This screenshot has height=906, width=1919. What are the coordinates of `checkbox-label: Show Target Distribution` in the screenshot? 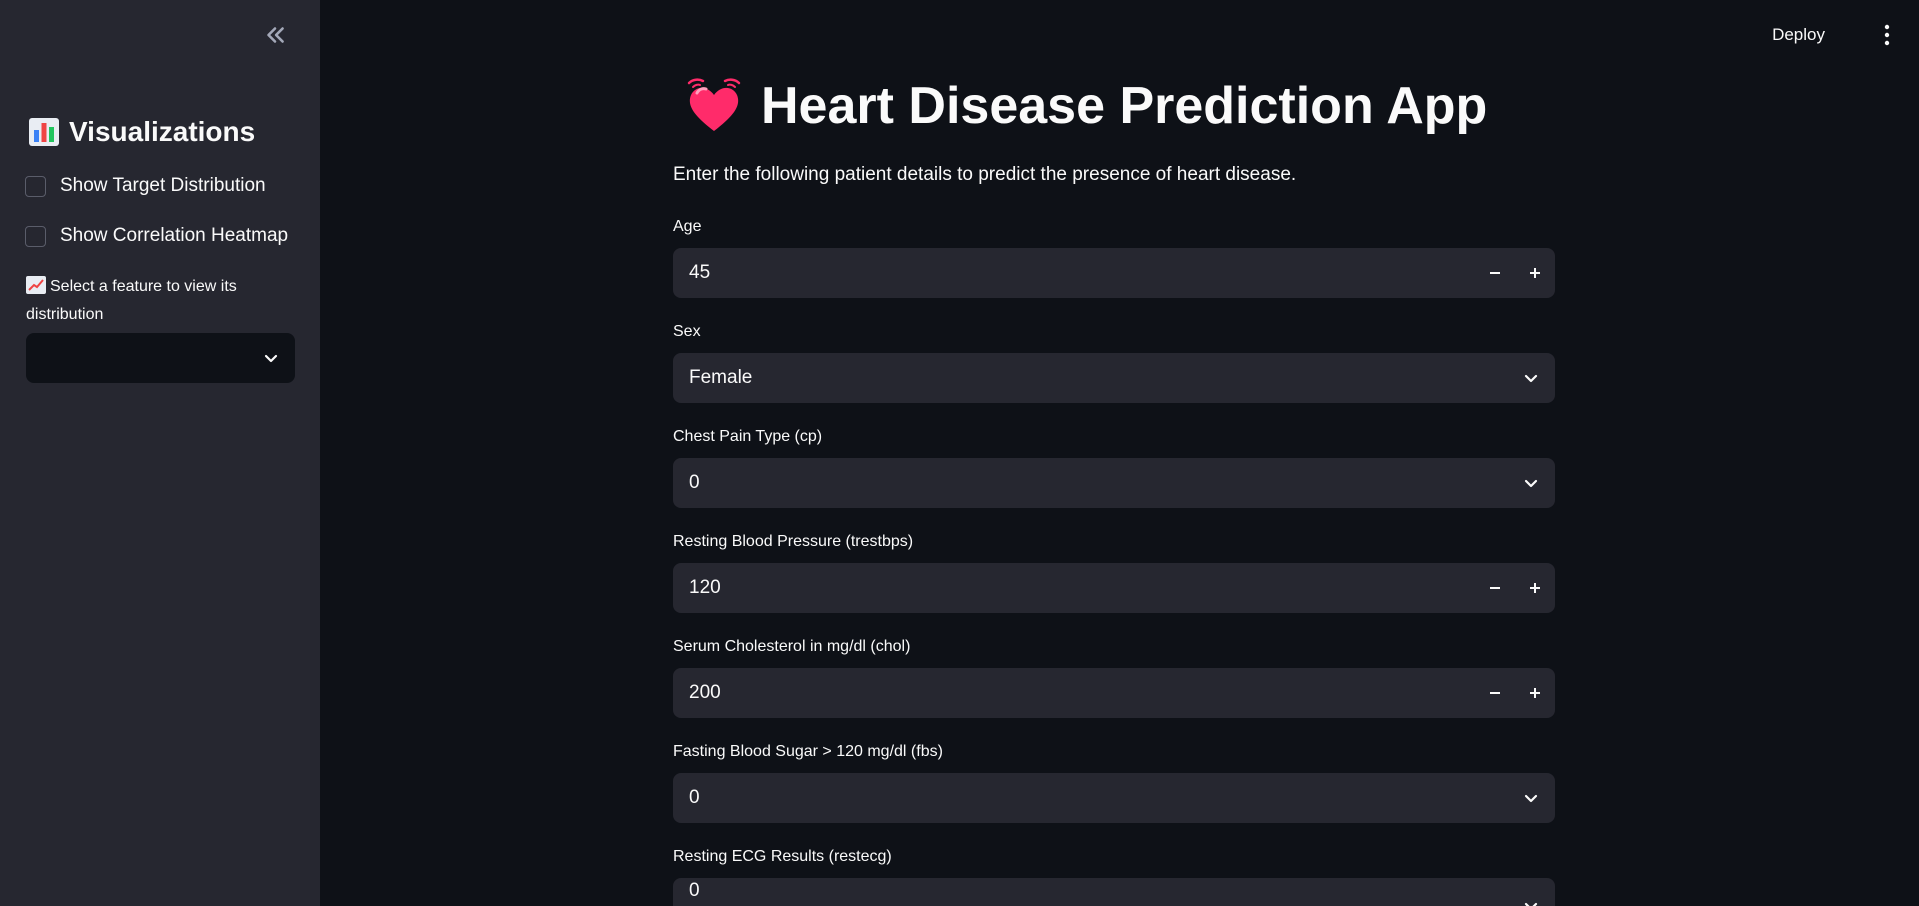 It's located at (163, 185).